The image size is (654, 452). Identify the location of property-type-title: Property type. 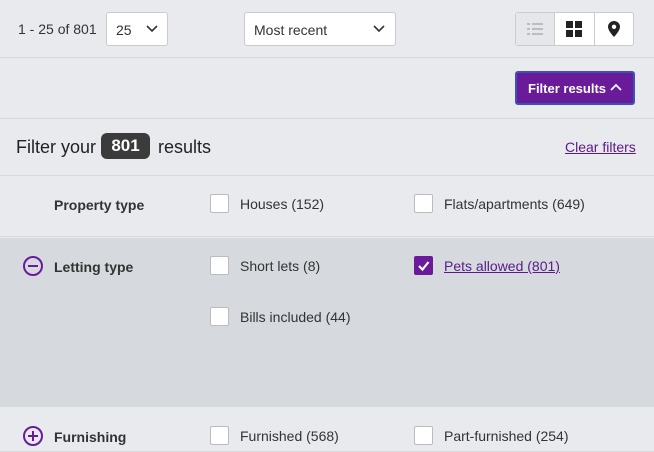
(99, 205).